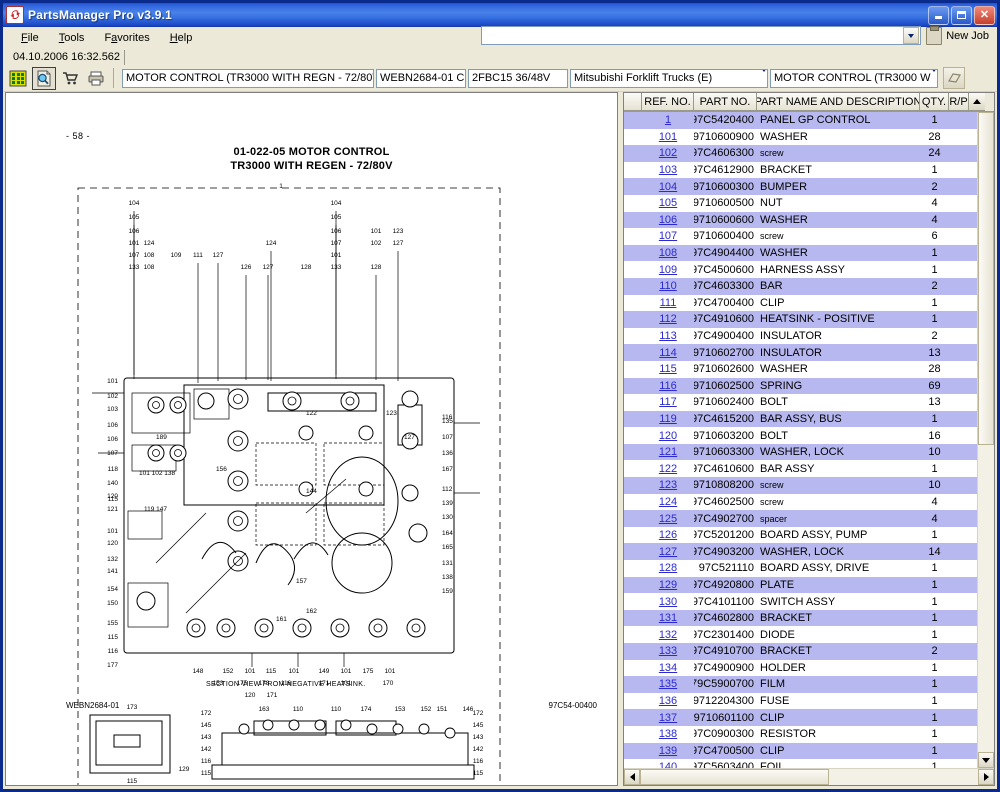 This screenshot has height=792, width=1000. I want to click on cell-ref-no: 113, so click(668, 336).